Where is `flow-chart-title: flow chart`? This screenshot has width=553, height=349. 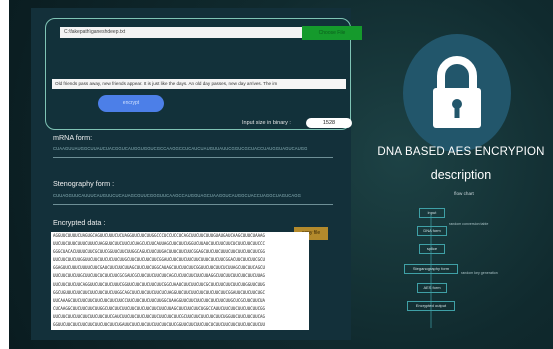 flow-chart-title: flow chart is located at coordinates (464, 193).